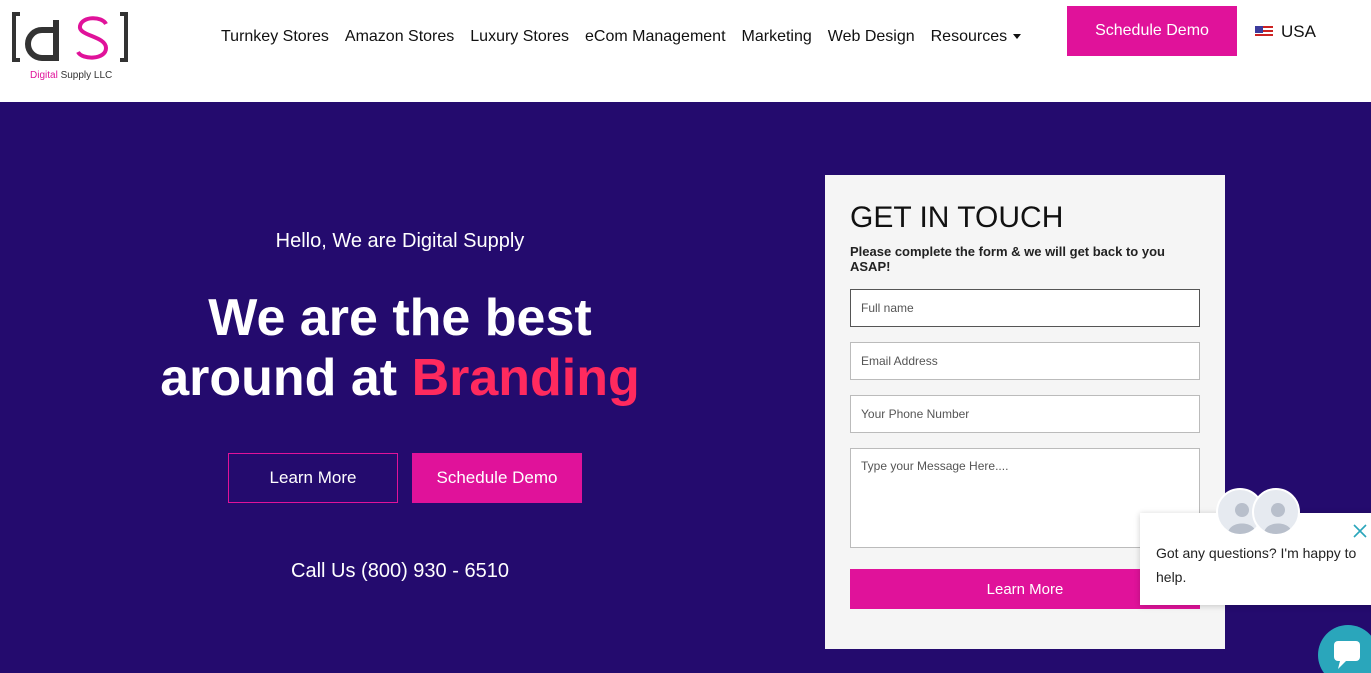 This screenshot has width=1371, height=673. What do you see at coordinates (871, 37) in the screenshot?
I see `nav-web-design: Web Design` at bounding box center [871, 37].